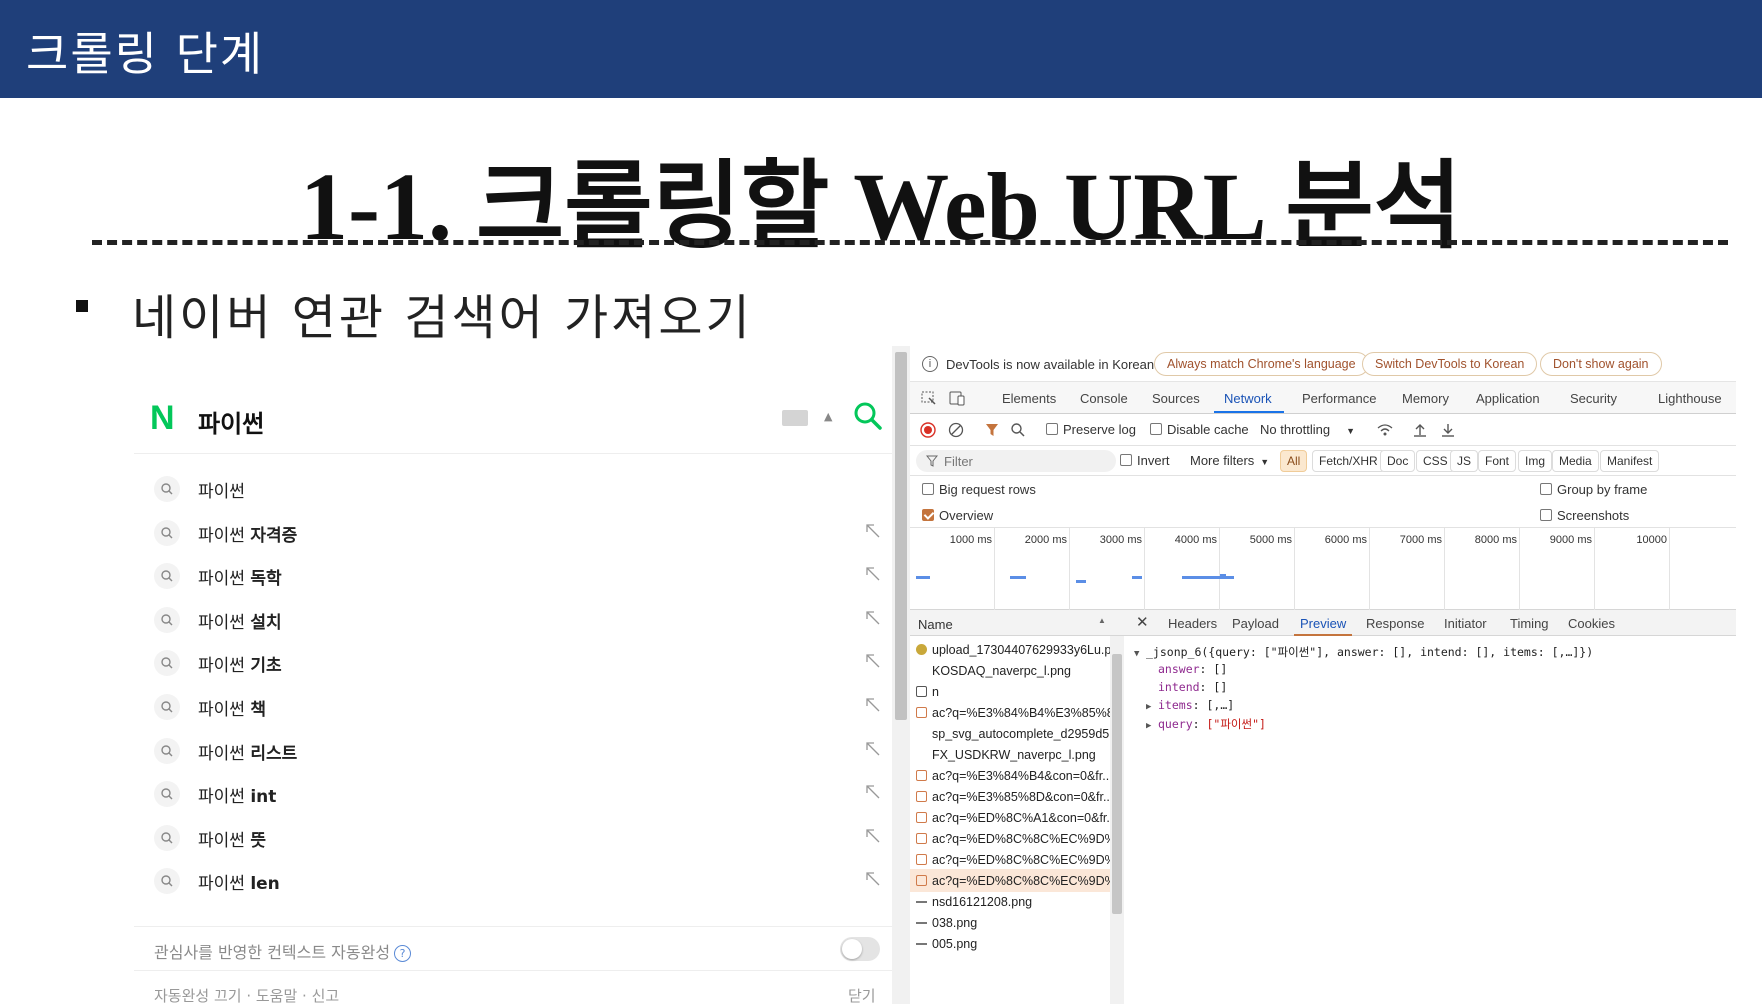 The width and height of the screenshot is (1762, 1004). What do you see at coordinates (1010, 754) in the screenshot?
I see `request-row: FX_USDKRW_naverpc_l.png` at bounding box center [1010, 754].